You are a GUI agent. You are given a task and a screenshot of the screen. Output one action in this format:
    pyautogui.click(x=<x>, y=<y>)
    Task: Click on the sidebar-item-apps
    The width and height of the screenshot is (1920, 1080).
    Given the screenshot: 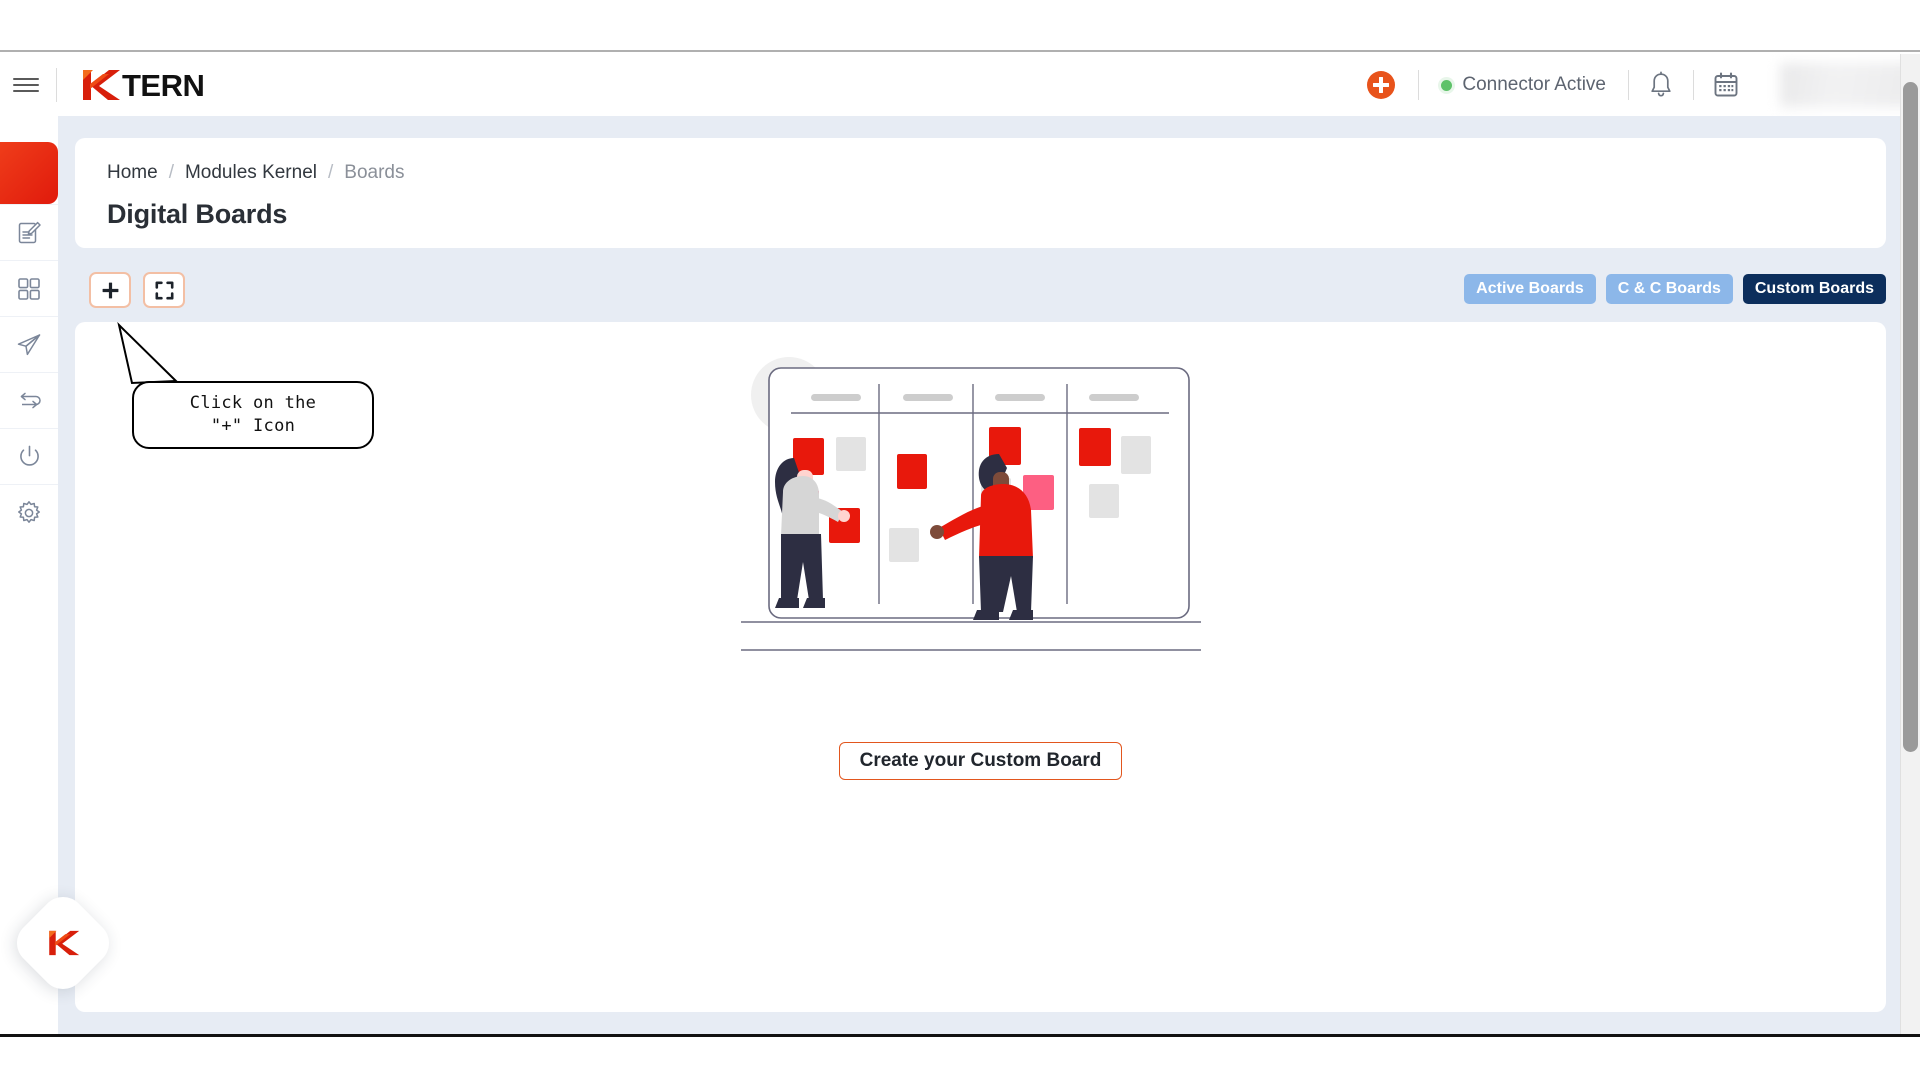 What is the action you would take?
    pyautogui.click(x=29, y=288)
    